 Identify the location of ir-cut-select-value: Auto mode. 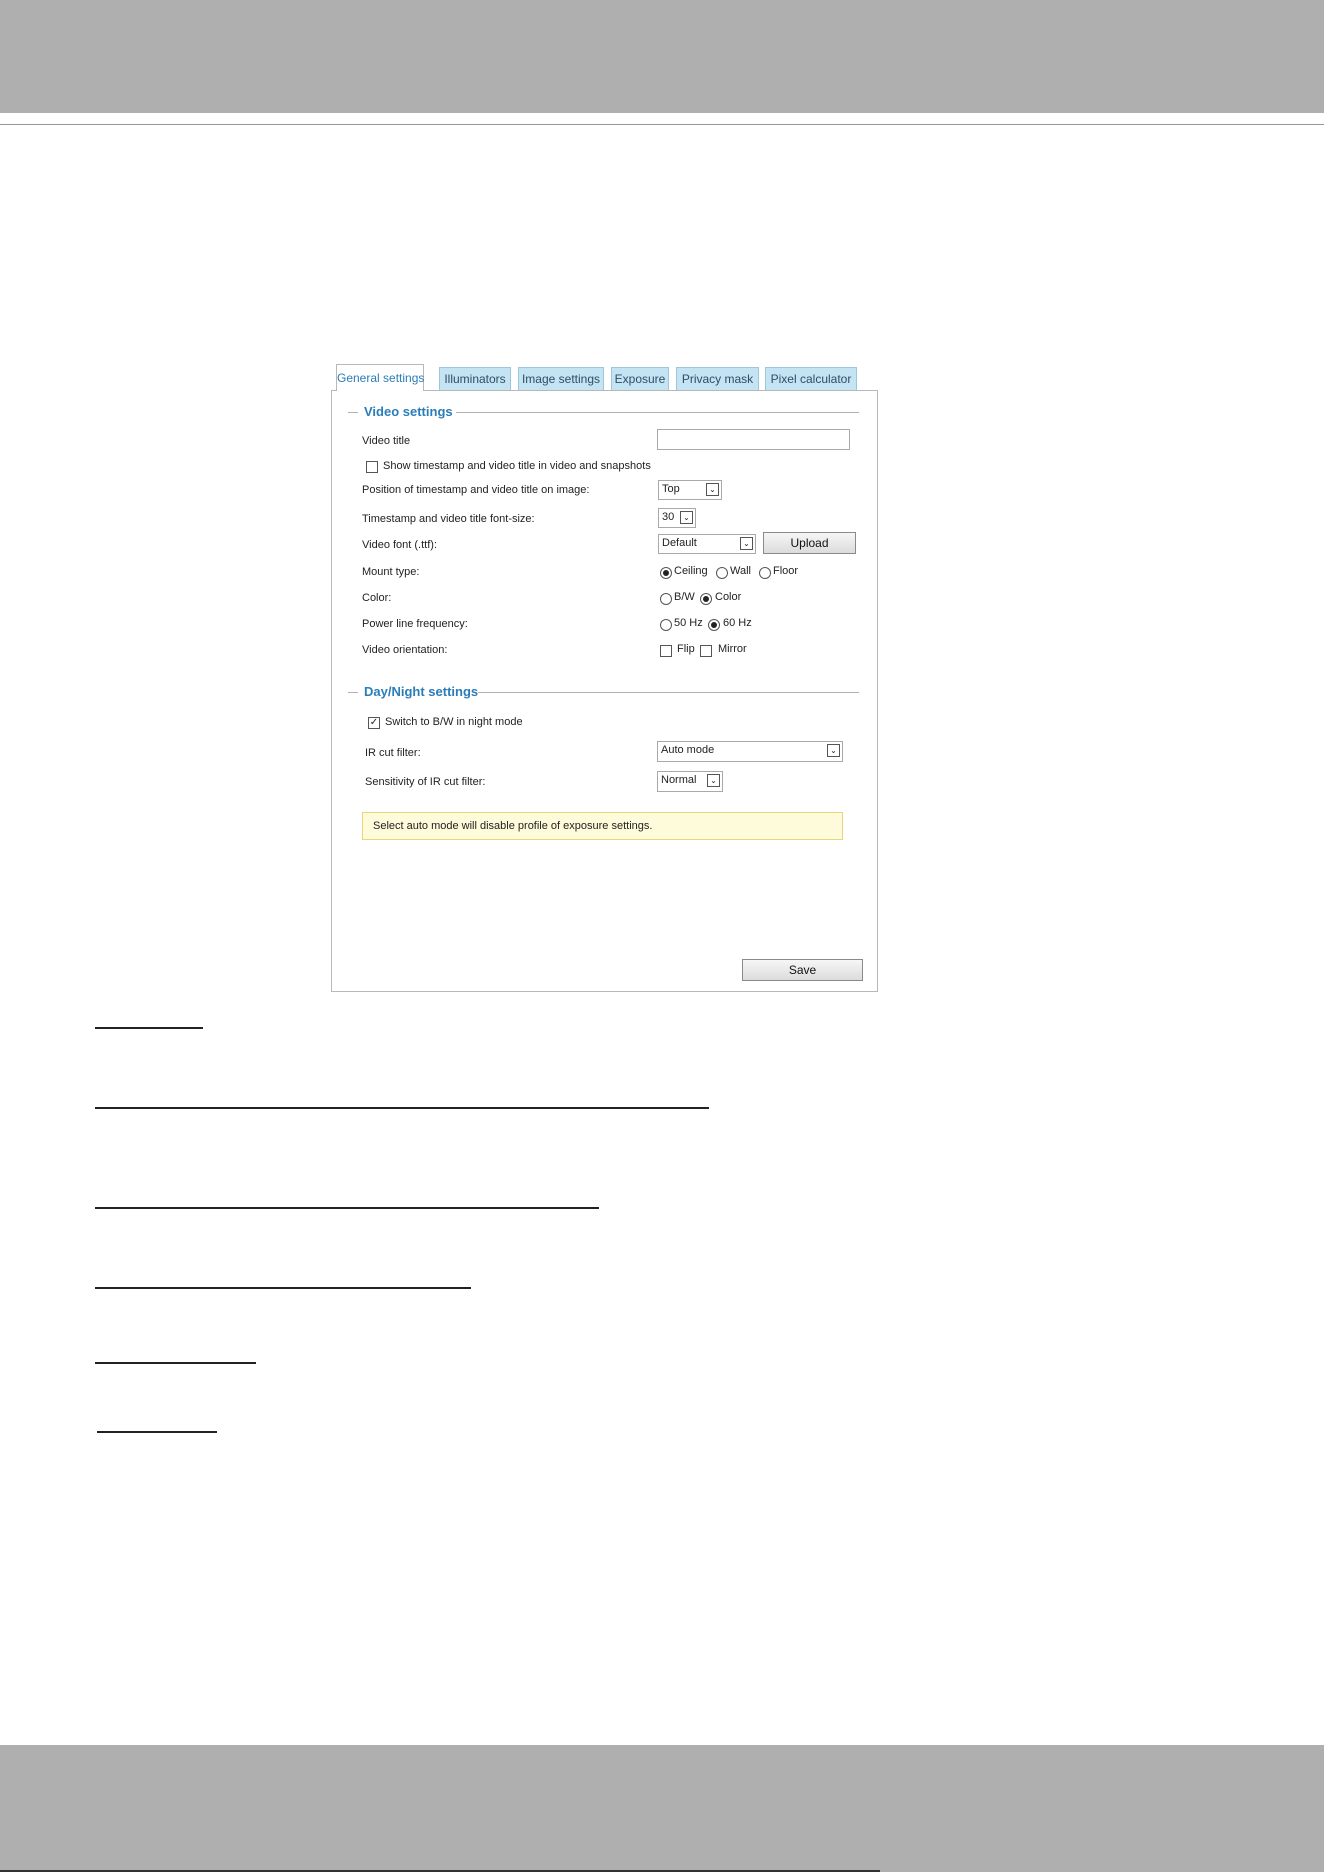
(688, 750).